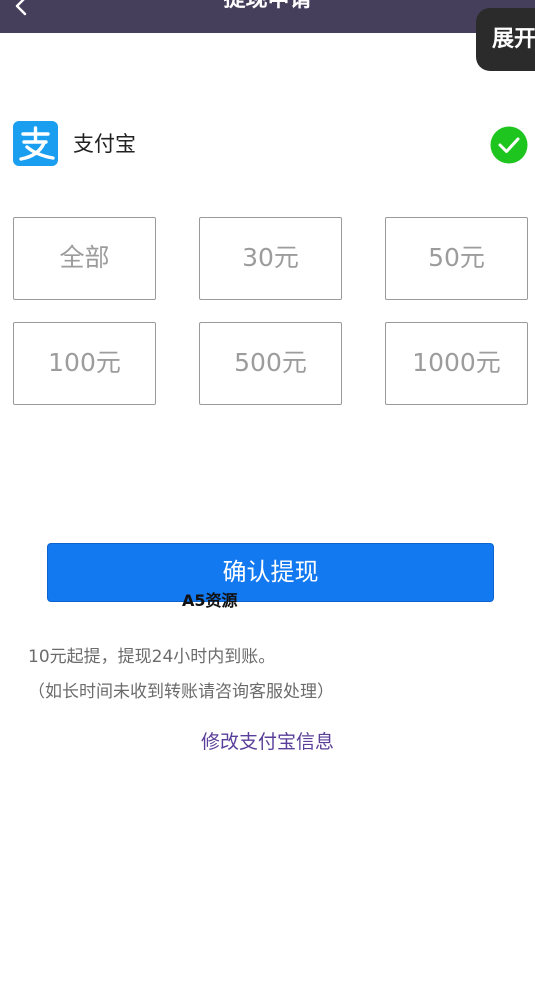 Image resolution: width=535 pixels, height=986 pixels. Describe the element at coordinates (456, 258) in the screenshot. I see `amount-option-50: 50元` at that location.